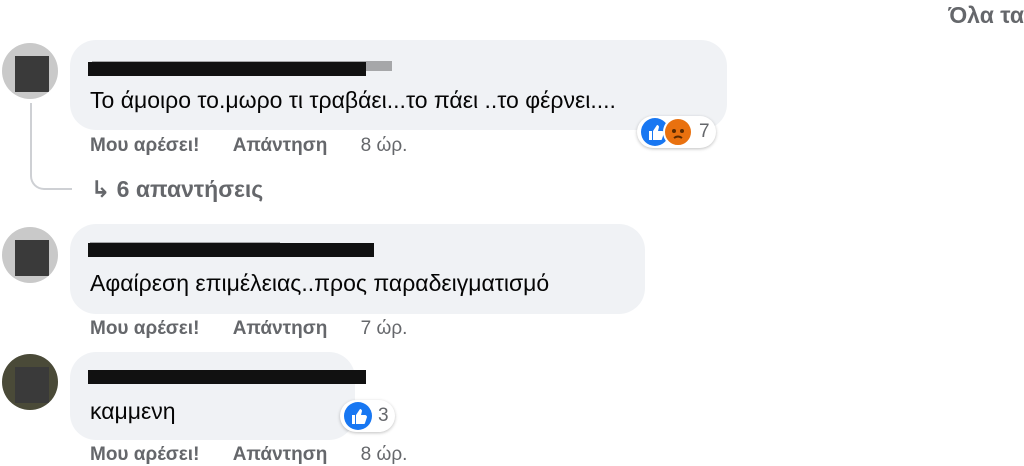 The image size is (1024, 466). Describe the element at coordinates (358, 416) in the screenshot. I see `like-reaction-icon` at that location.